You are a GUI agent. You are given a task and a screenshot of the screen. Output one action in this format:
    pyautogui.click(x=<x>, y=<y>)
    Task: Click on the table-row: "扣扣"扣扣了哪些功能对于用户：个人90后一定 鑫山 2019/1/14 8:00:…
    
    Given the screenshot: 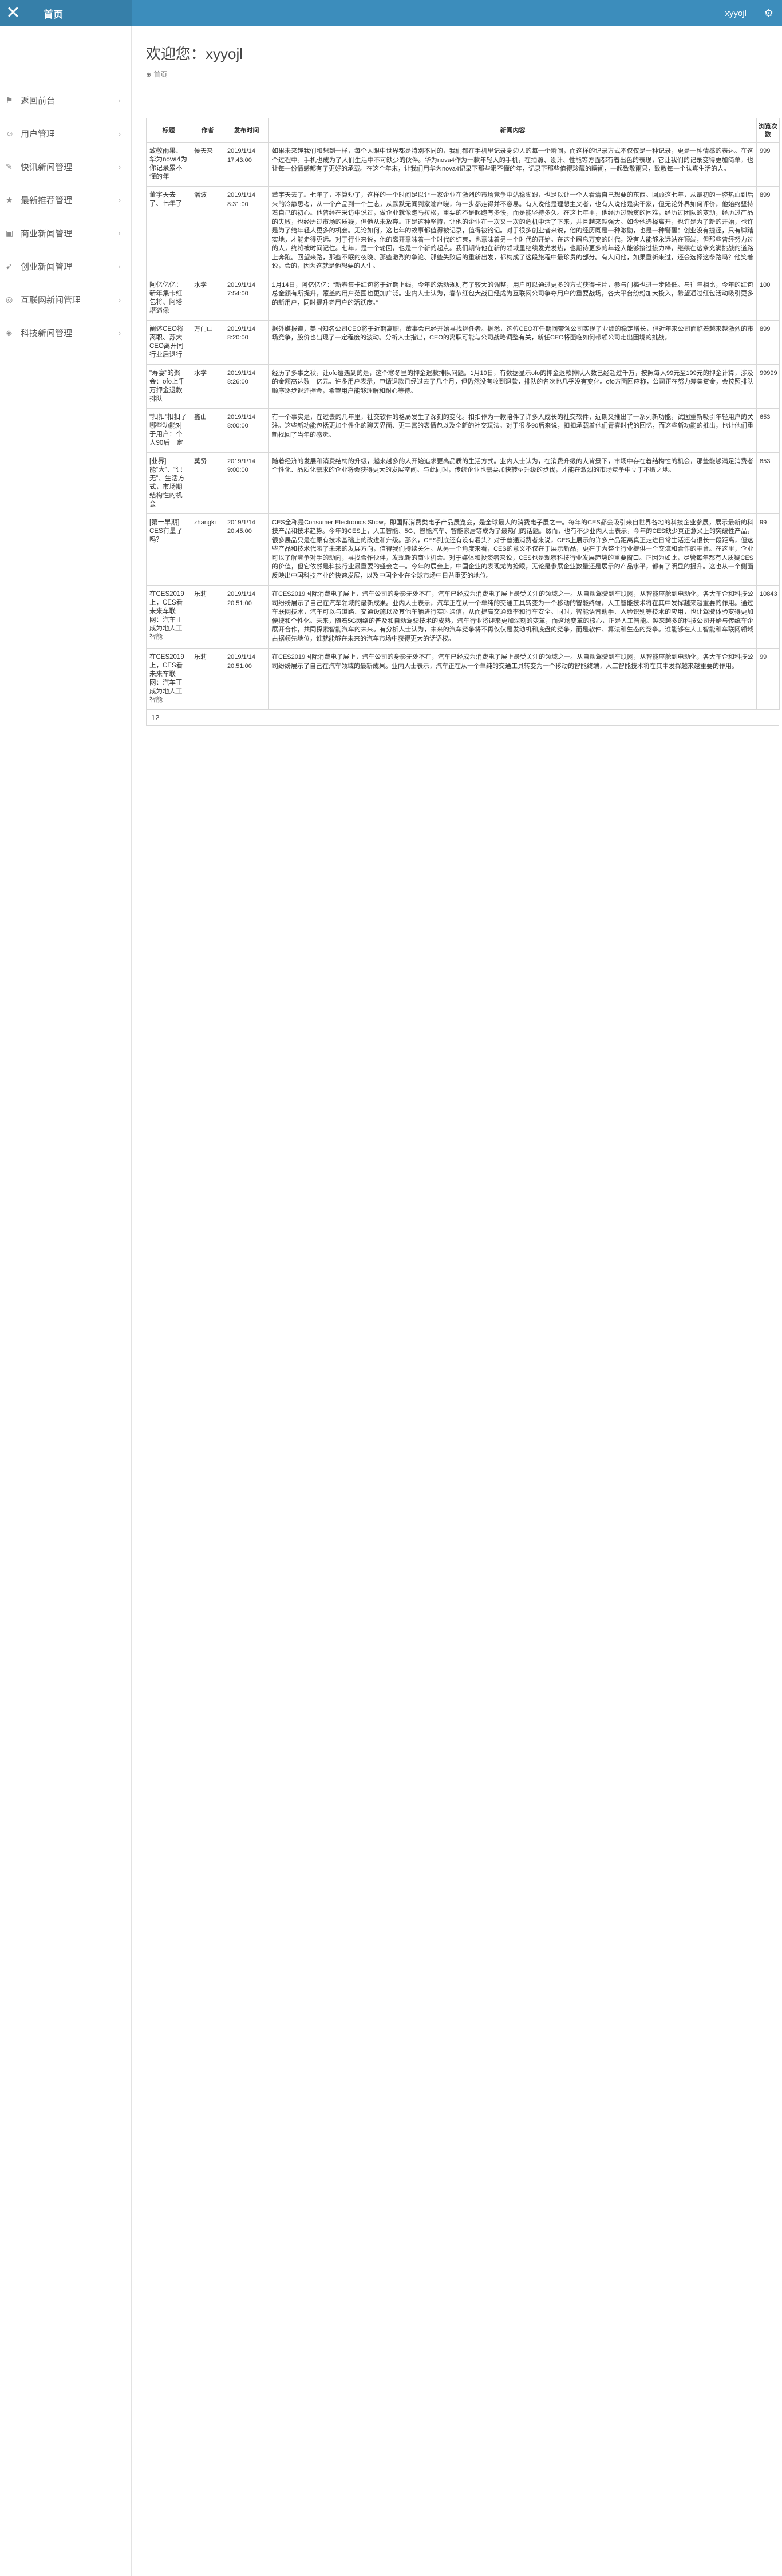 What is the action you would take?
    pyautogui.click(x=463, y=430)
    